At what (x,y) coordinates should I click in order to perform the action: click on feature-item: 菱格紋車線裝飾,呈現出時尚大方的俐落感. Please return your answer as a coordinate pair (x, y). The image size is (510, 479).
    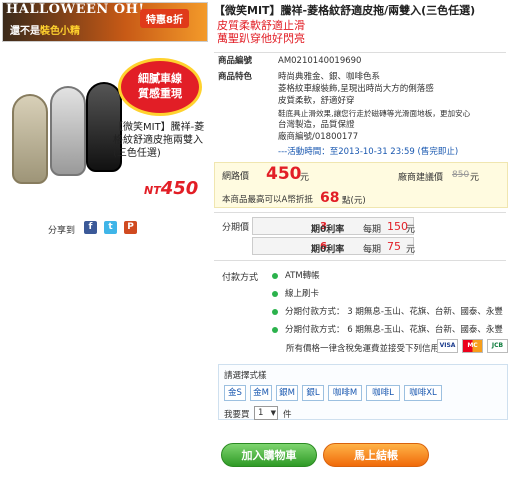
    Looking at the image, I should click on (356, 89).